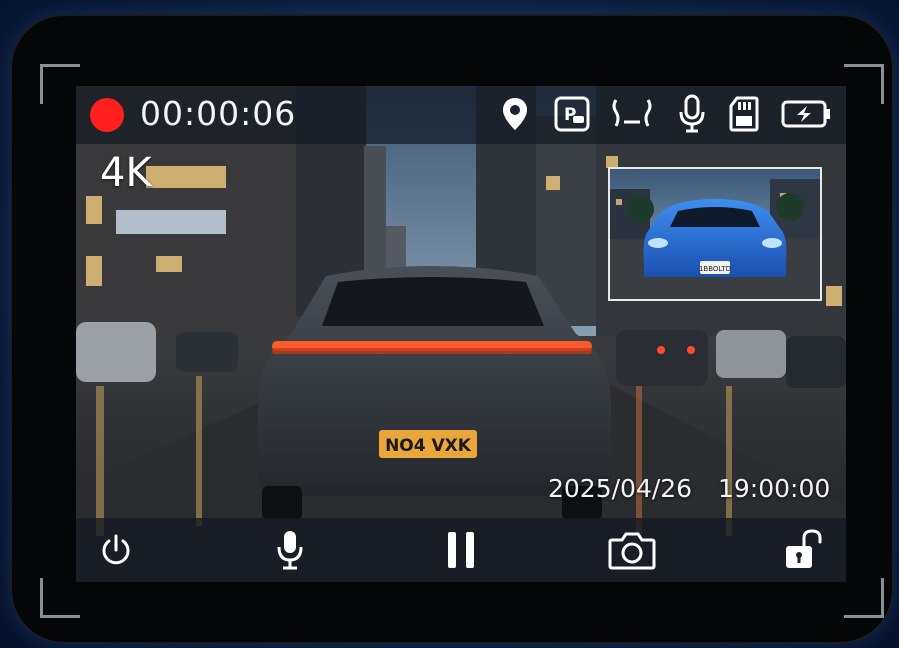 The image size is (899, 648). I want to click on power-icon, so click(116, 549).